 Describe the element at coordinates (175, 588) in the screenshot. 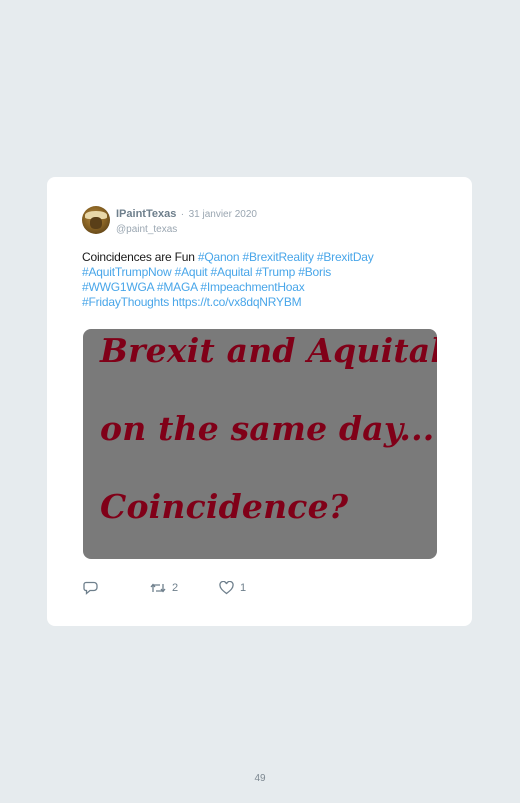

I see `retweet-count: 2` at that location.